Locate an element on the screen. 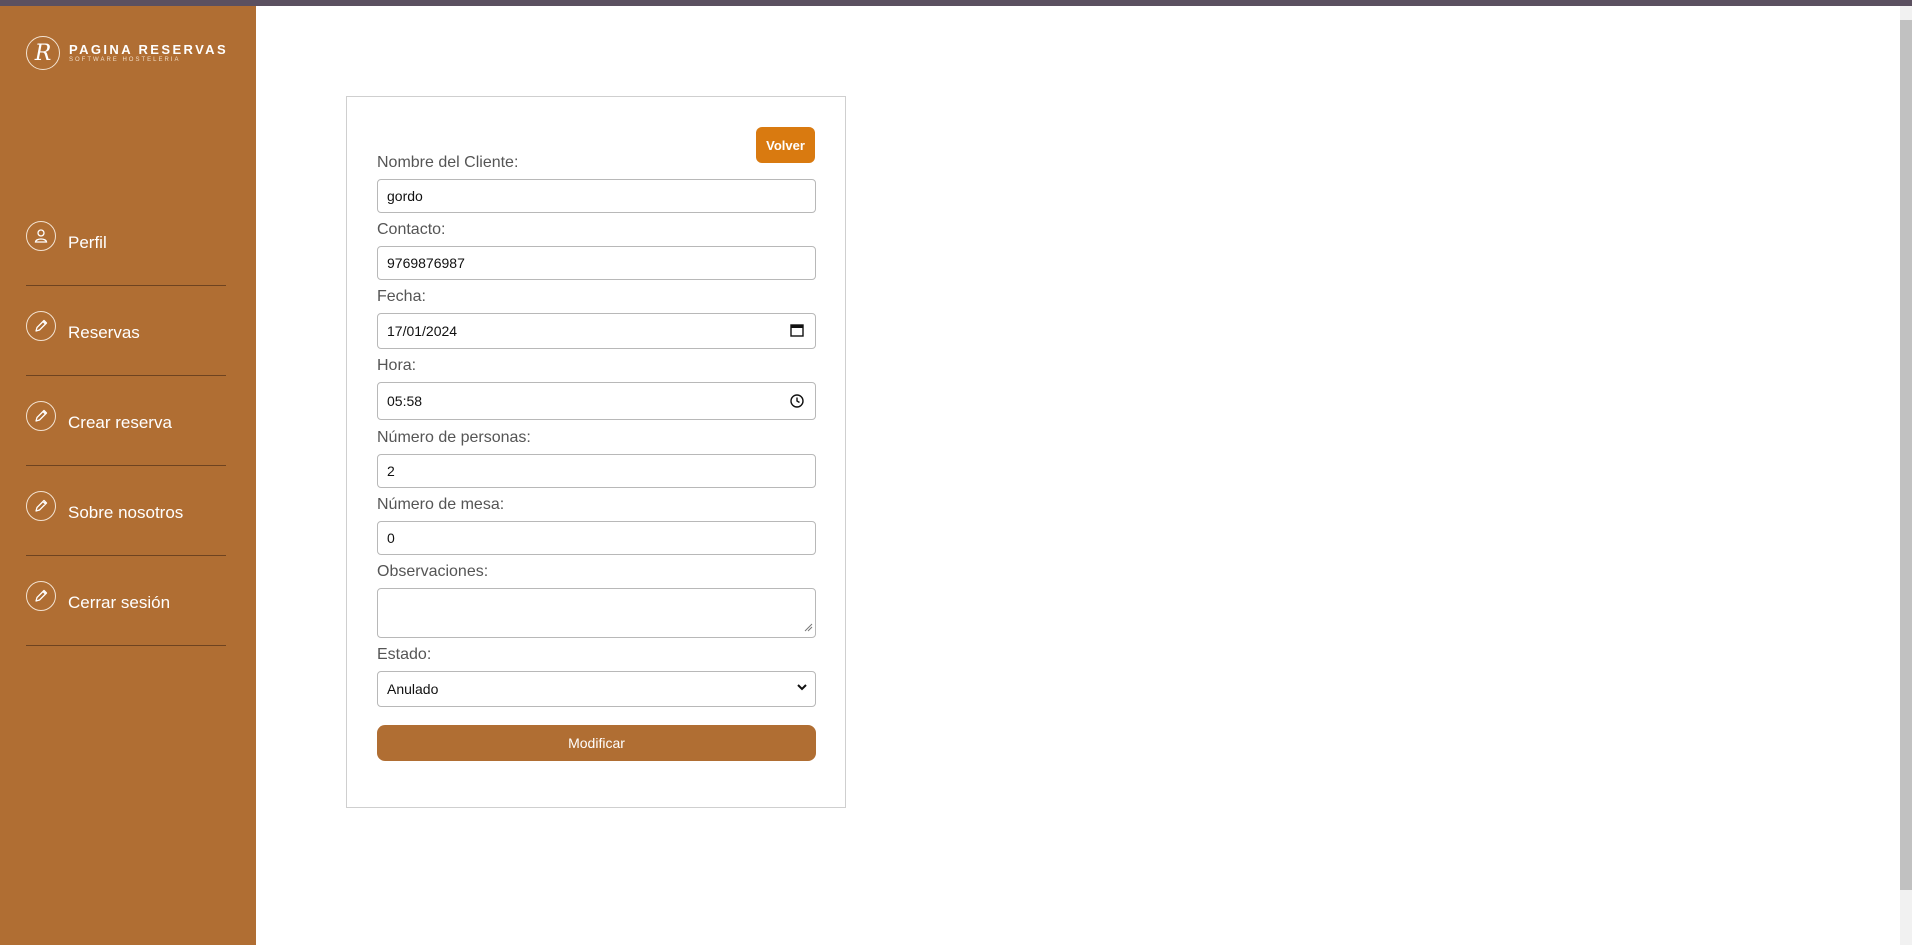 The height and width of the screenshot is (945, 1912). fecha-value: 17/01/2024 is located at coordinates (422, 331).